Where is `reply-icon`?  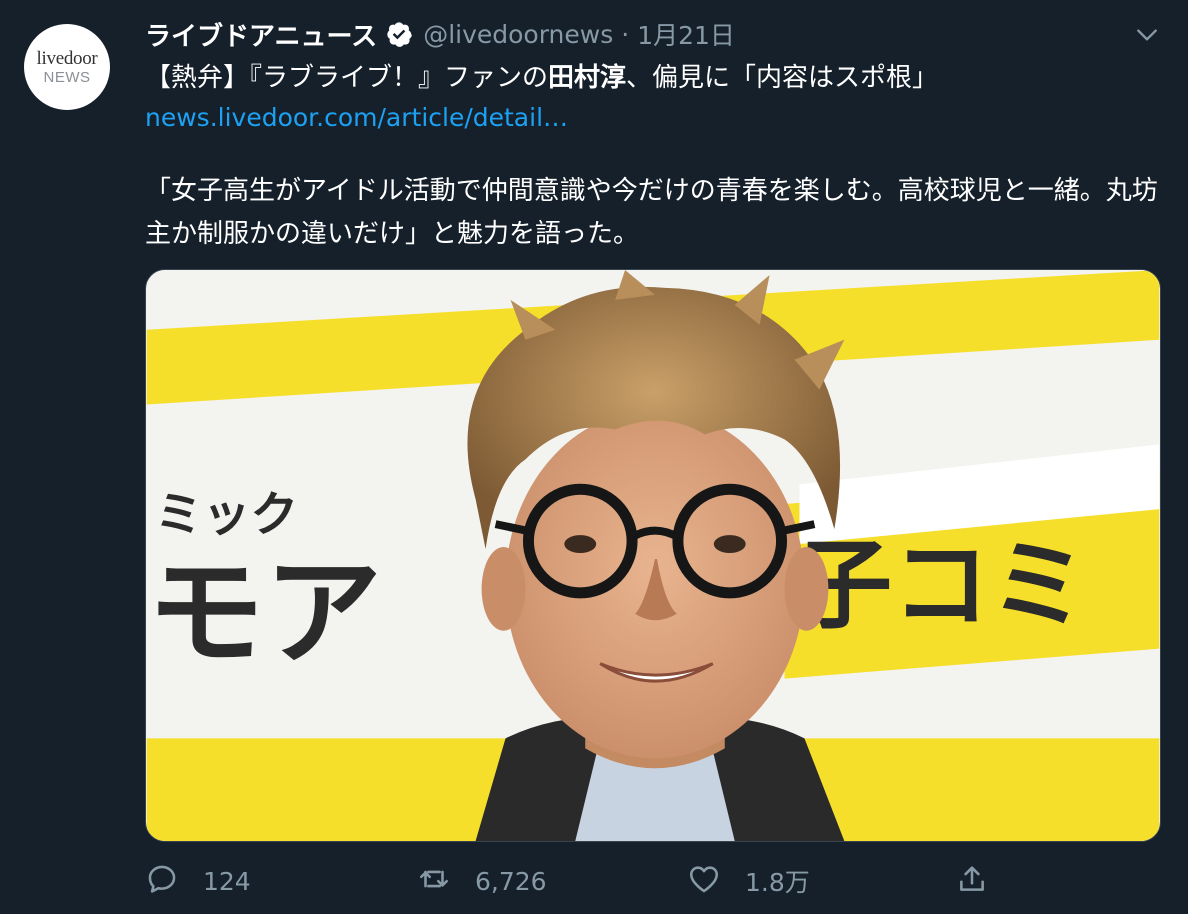
reply-icon is located at coordinates (162, 881).